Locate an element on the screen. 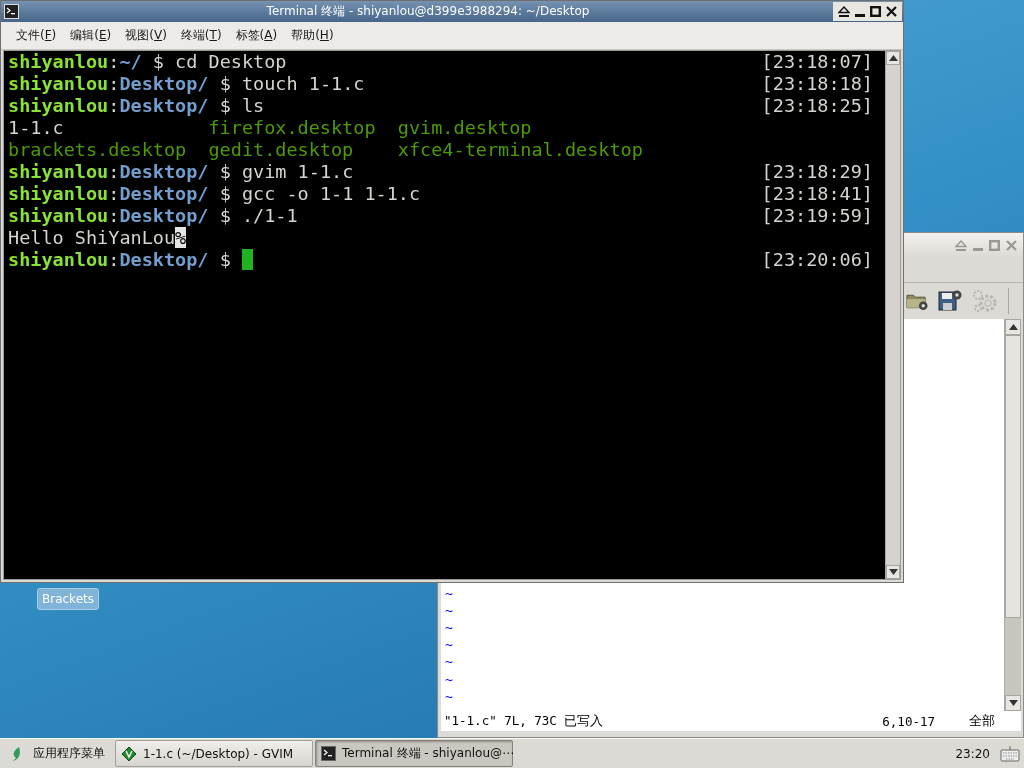  timestamp: [23:18:29] is located at coordinates (817, 172).